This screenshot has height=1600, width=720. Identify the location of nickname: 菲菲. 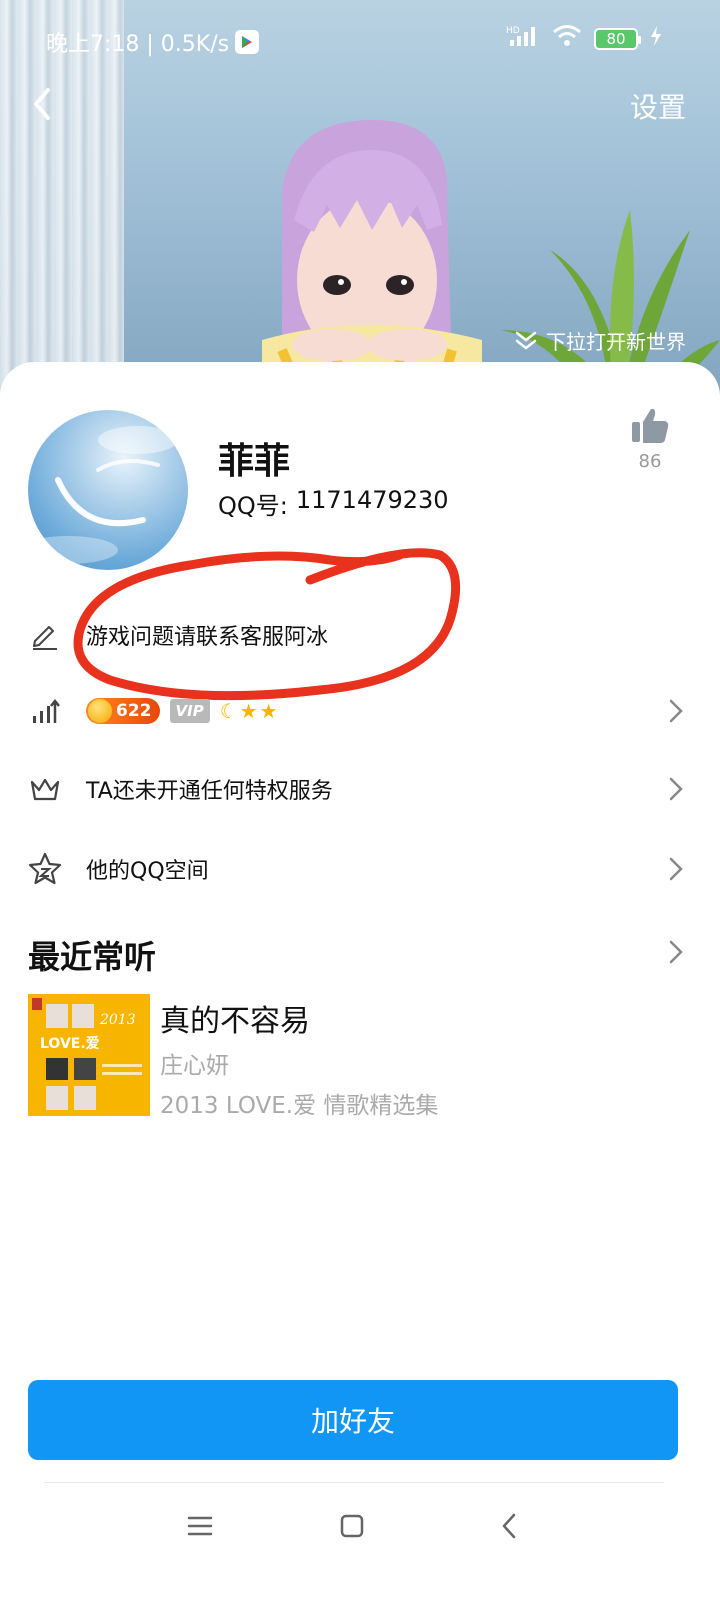
(254, 461).